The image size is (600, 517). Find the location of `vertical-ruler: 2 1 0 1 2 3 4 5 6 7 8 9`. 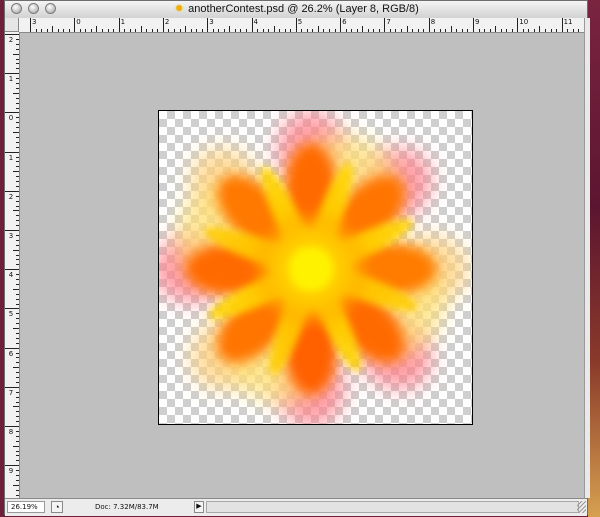

vertical-ruler: 2 1 0 1 2 3 4 5 6 7 8 9 is located at coordinates (12, 265).